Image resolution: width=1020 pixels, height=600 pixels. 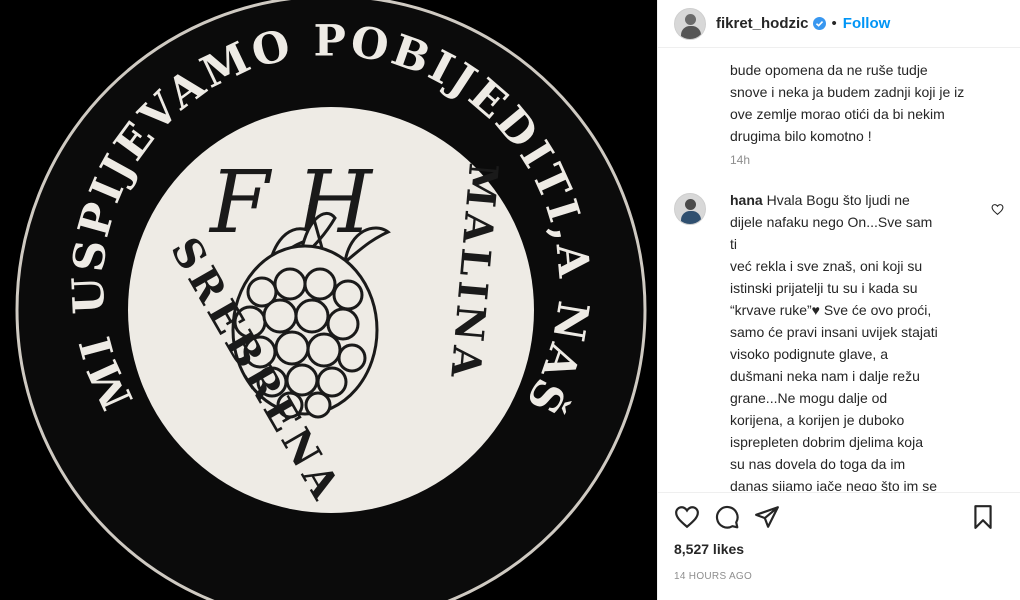 I want to click on comment-line: korijena, a korijen je duboko, so click(x=817, y=420).